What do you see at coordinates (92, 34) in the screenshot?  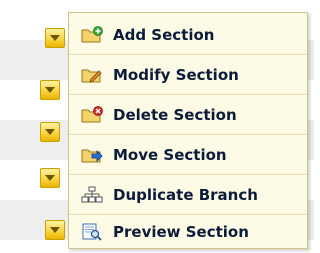 I see `folder-add-icon` at bounding box center [92, 34].